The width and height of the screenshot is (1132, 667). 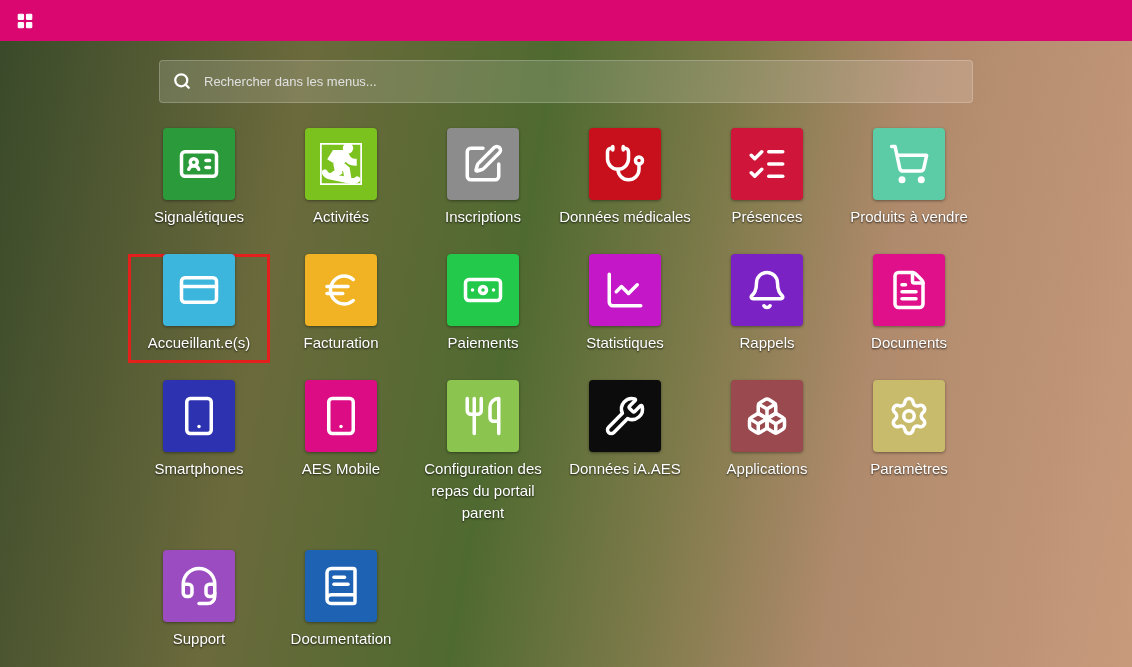 I want to click on app-launcher: Applications, so click(x=767, y=434).